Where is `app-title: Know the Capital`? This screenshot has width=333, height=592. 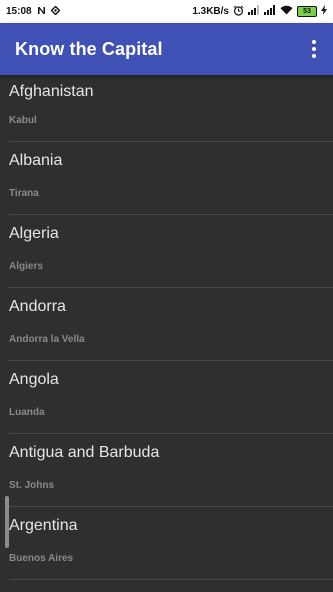
app-title: Know the Capital is located at coordinates (89, 48).